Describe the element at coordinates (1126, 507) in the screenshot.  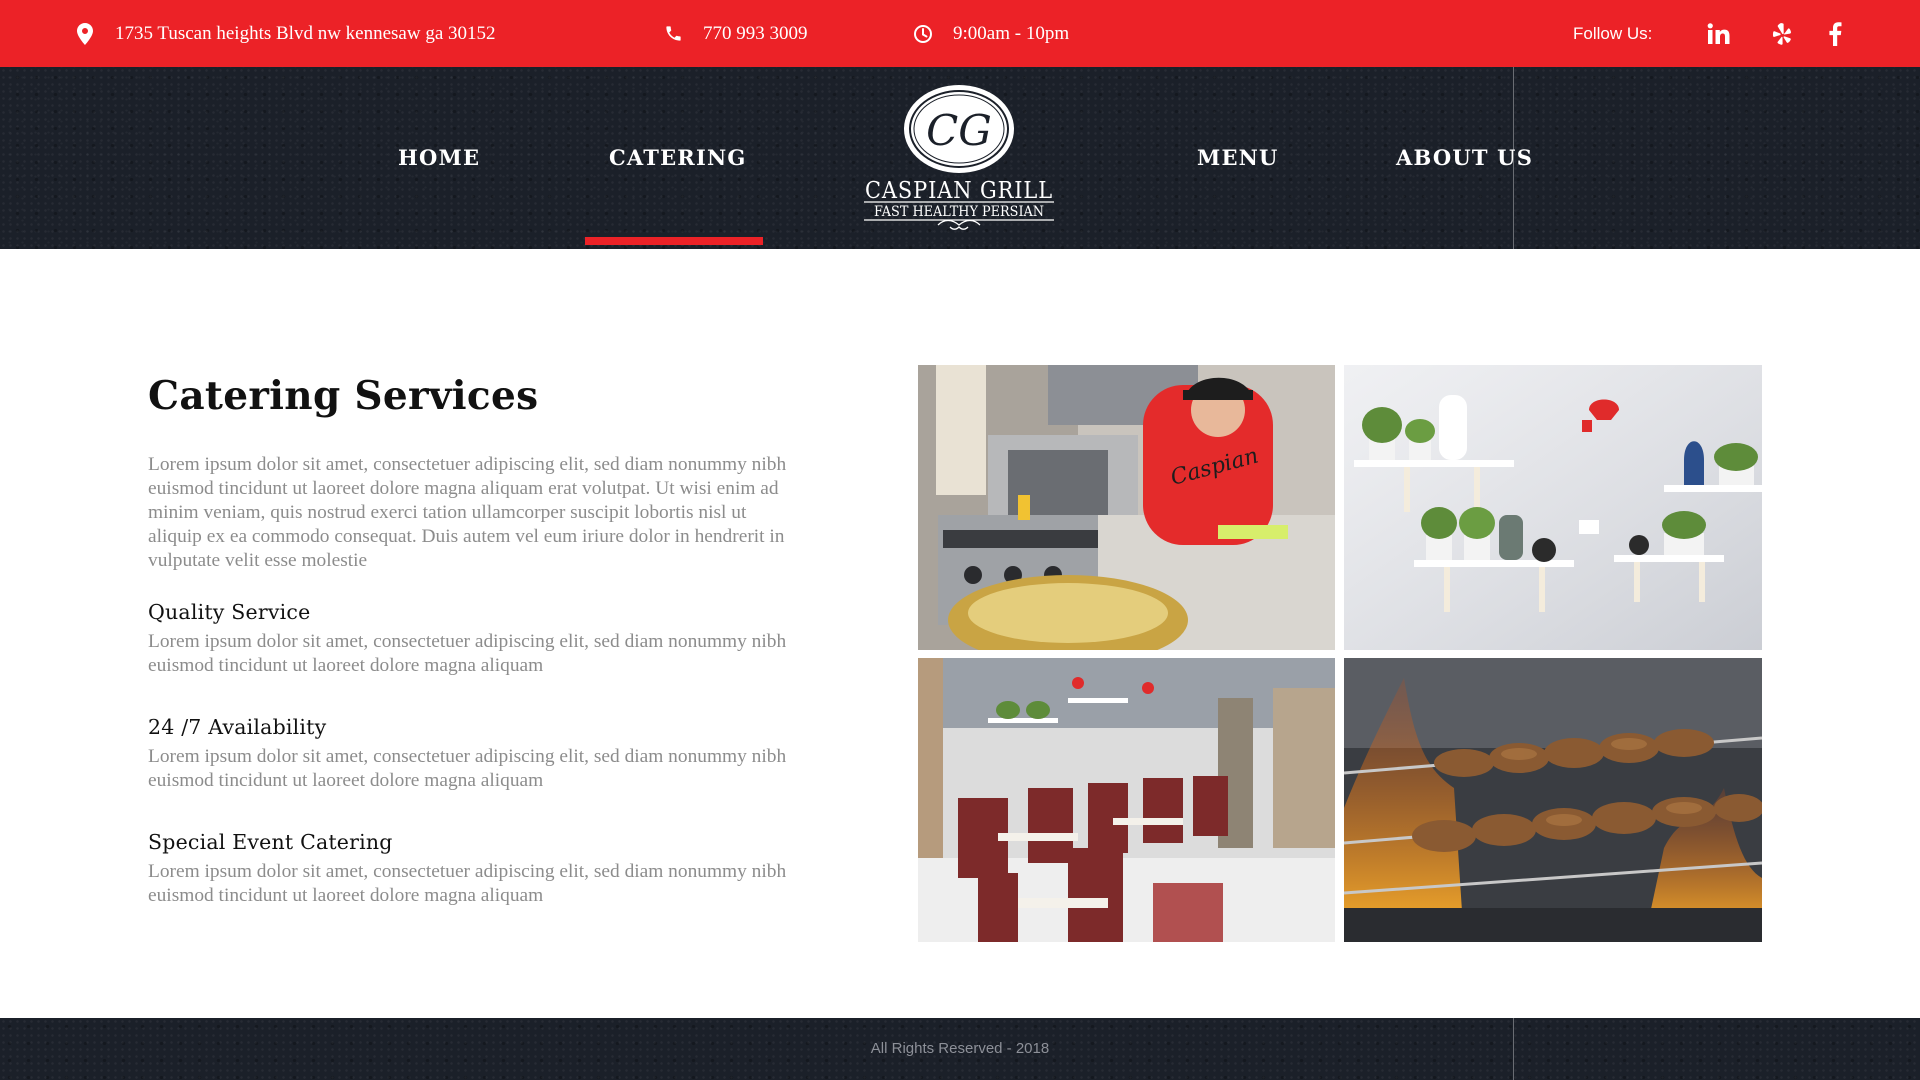
I see `kitchen-photo: Caspian` at that location.